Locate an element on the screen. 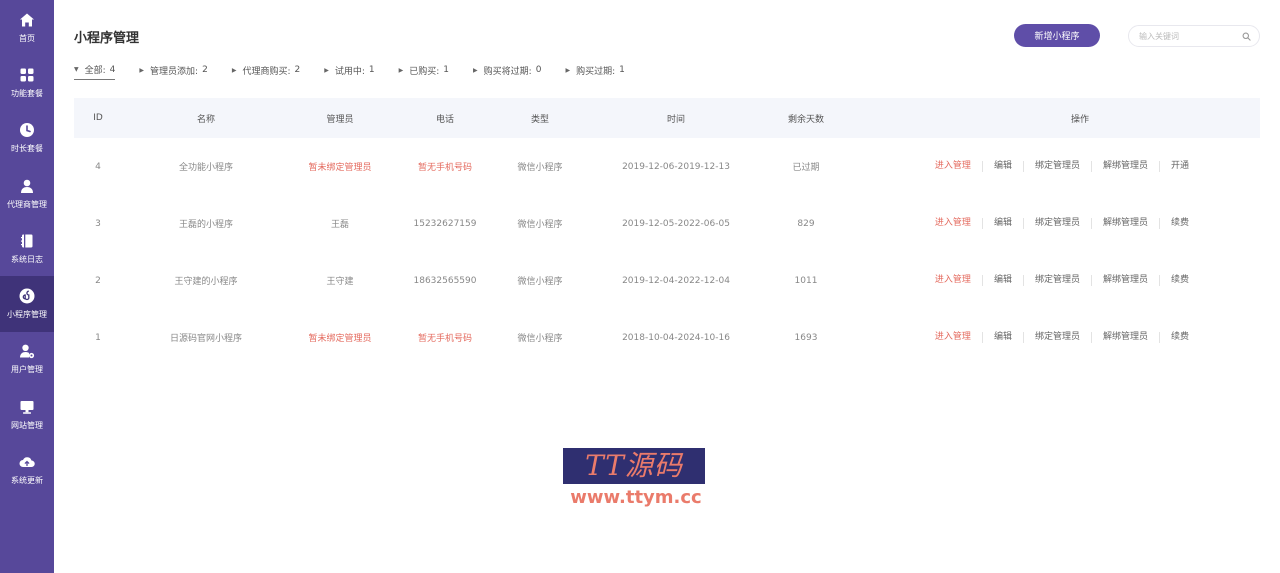 The width and height of the screenshot is (1280, 573). add-miniprogram-button: 新增小程序 is located at coordinates (1057, 35).